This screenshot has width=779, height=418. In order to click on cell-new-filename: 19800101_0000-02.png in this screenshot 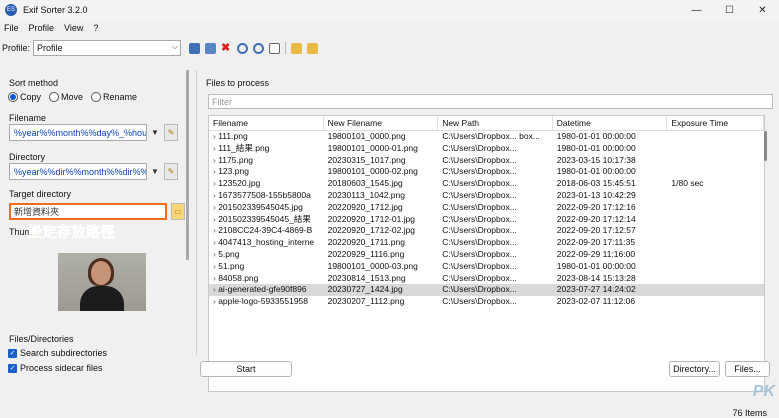, I will do `click(372, 171)`.